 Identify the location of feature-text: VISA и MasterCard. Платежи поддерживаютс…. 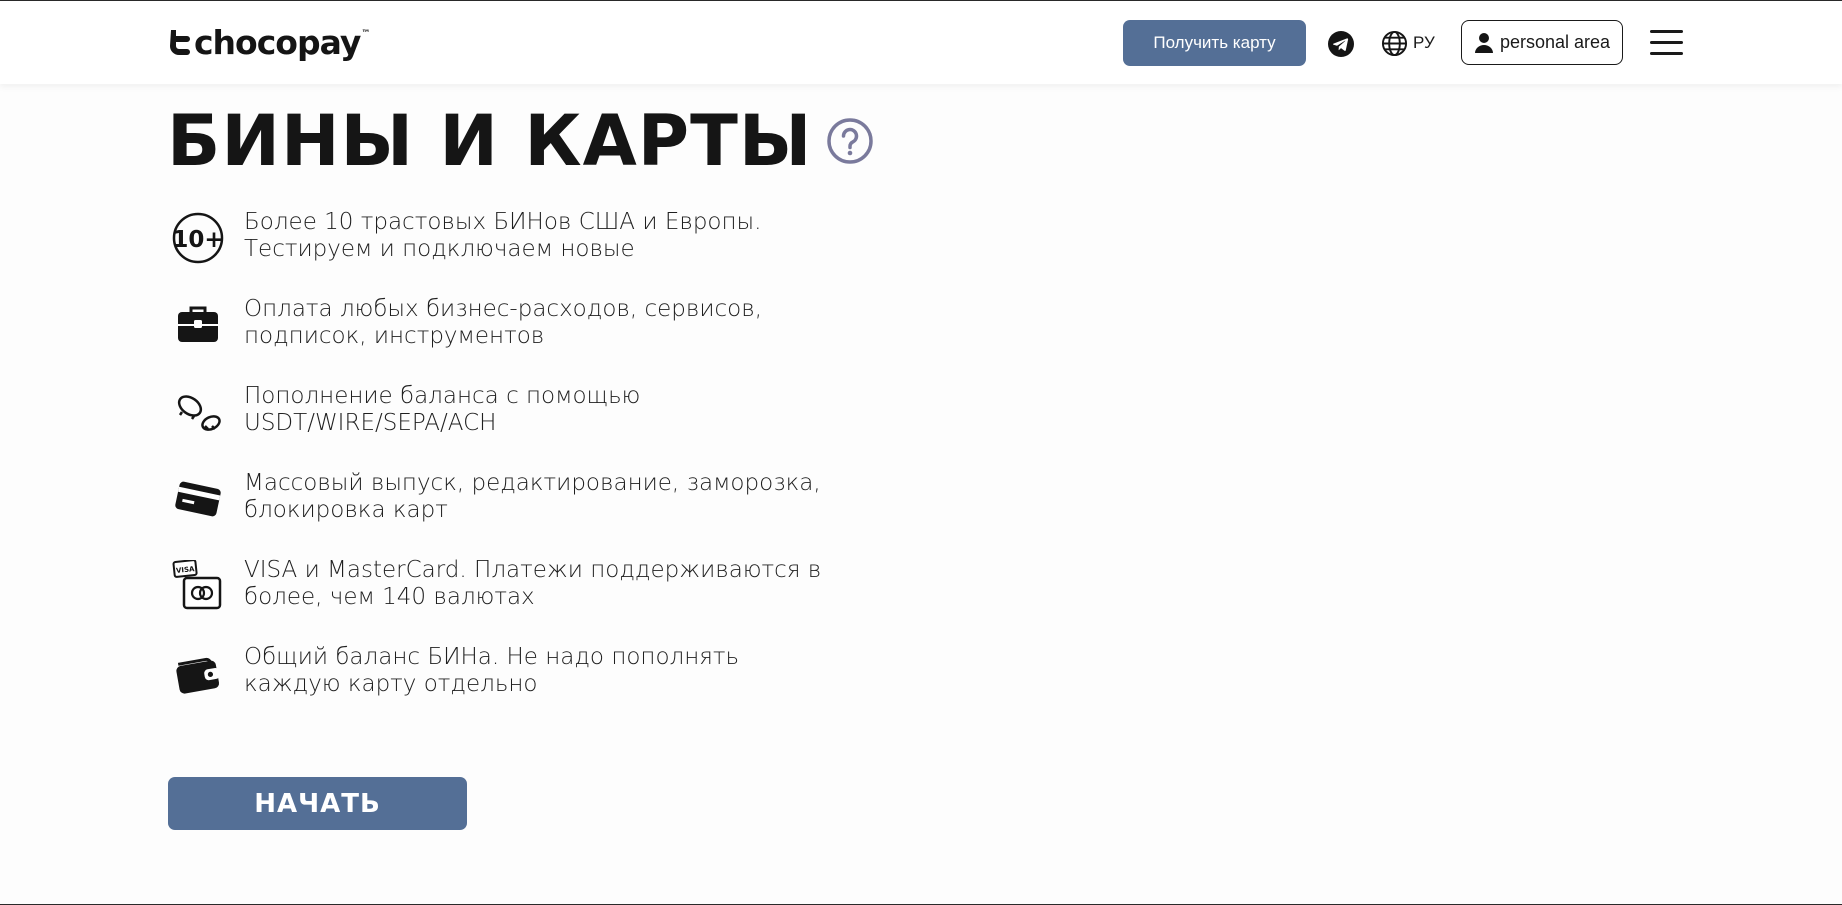
(533, 583).